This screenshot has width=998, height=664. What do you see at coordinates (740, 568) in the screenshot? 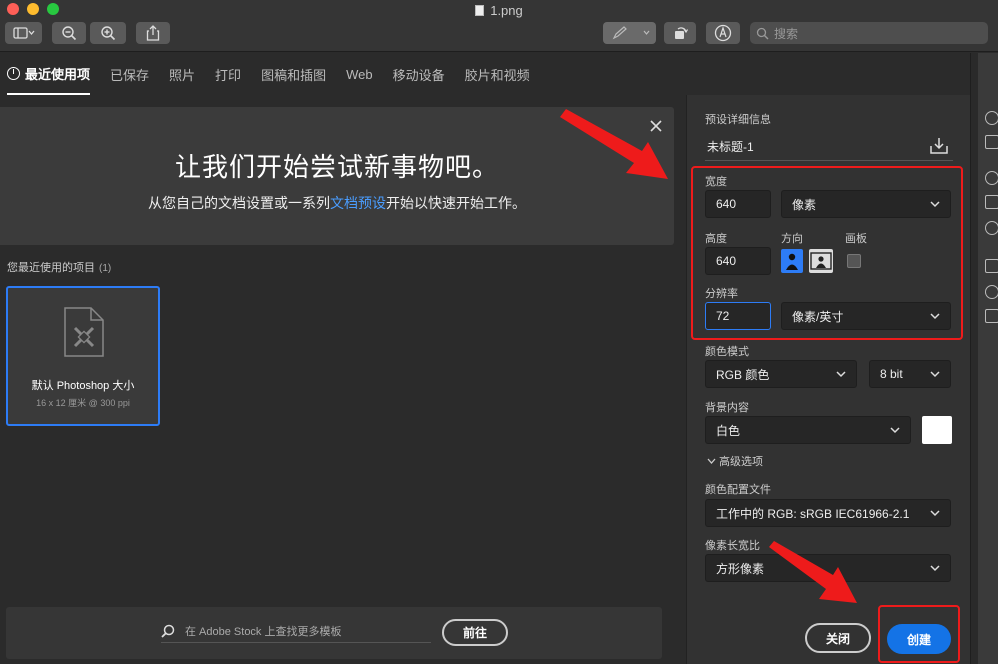
I see `pixel-aspect-value: 方形像素` at bounding box center [740, 568].